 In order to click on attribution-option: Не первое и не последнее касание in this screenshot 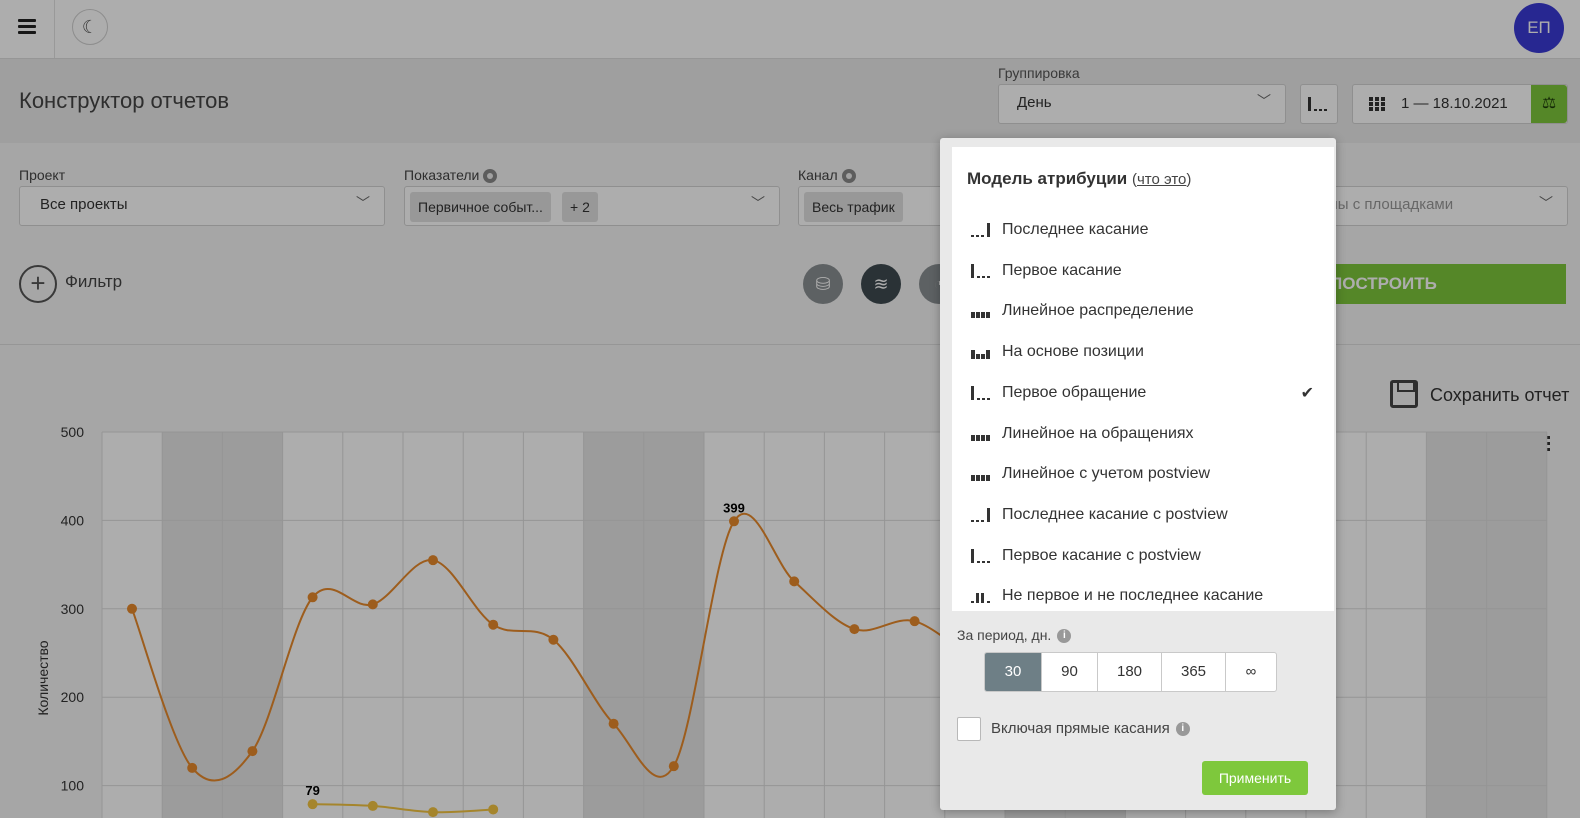, I will do `click(1143, 595)`.